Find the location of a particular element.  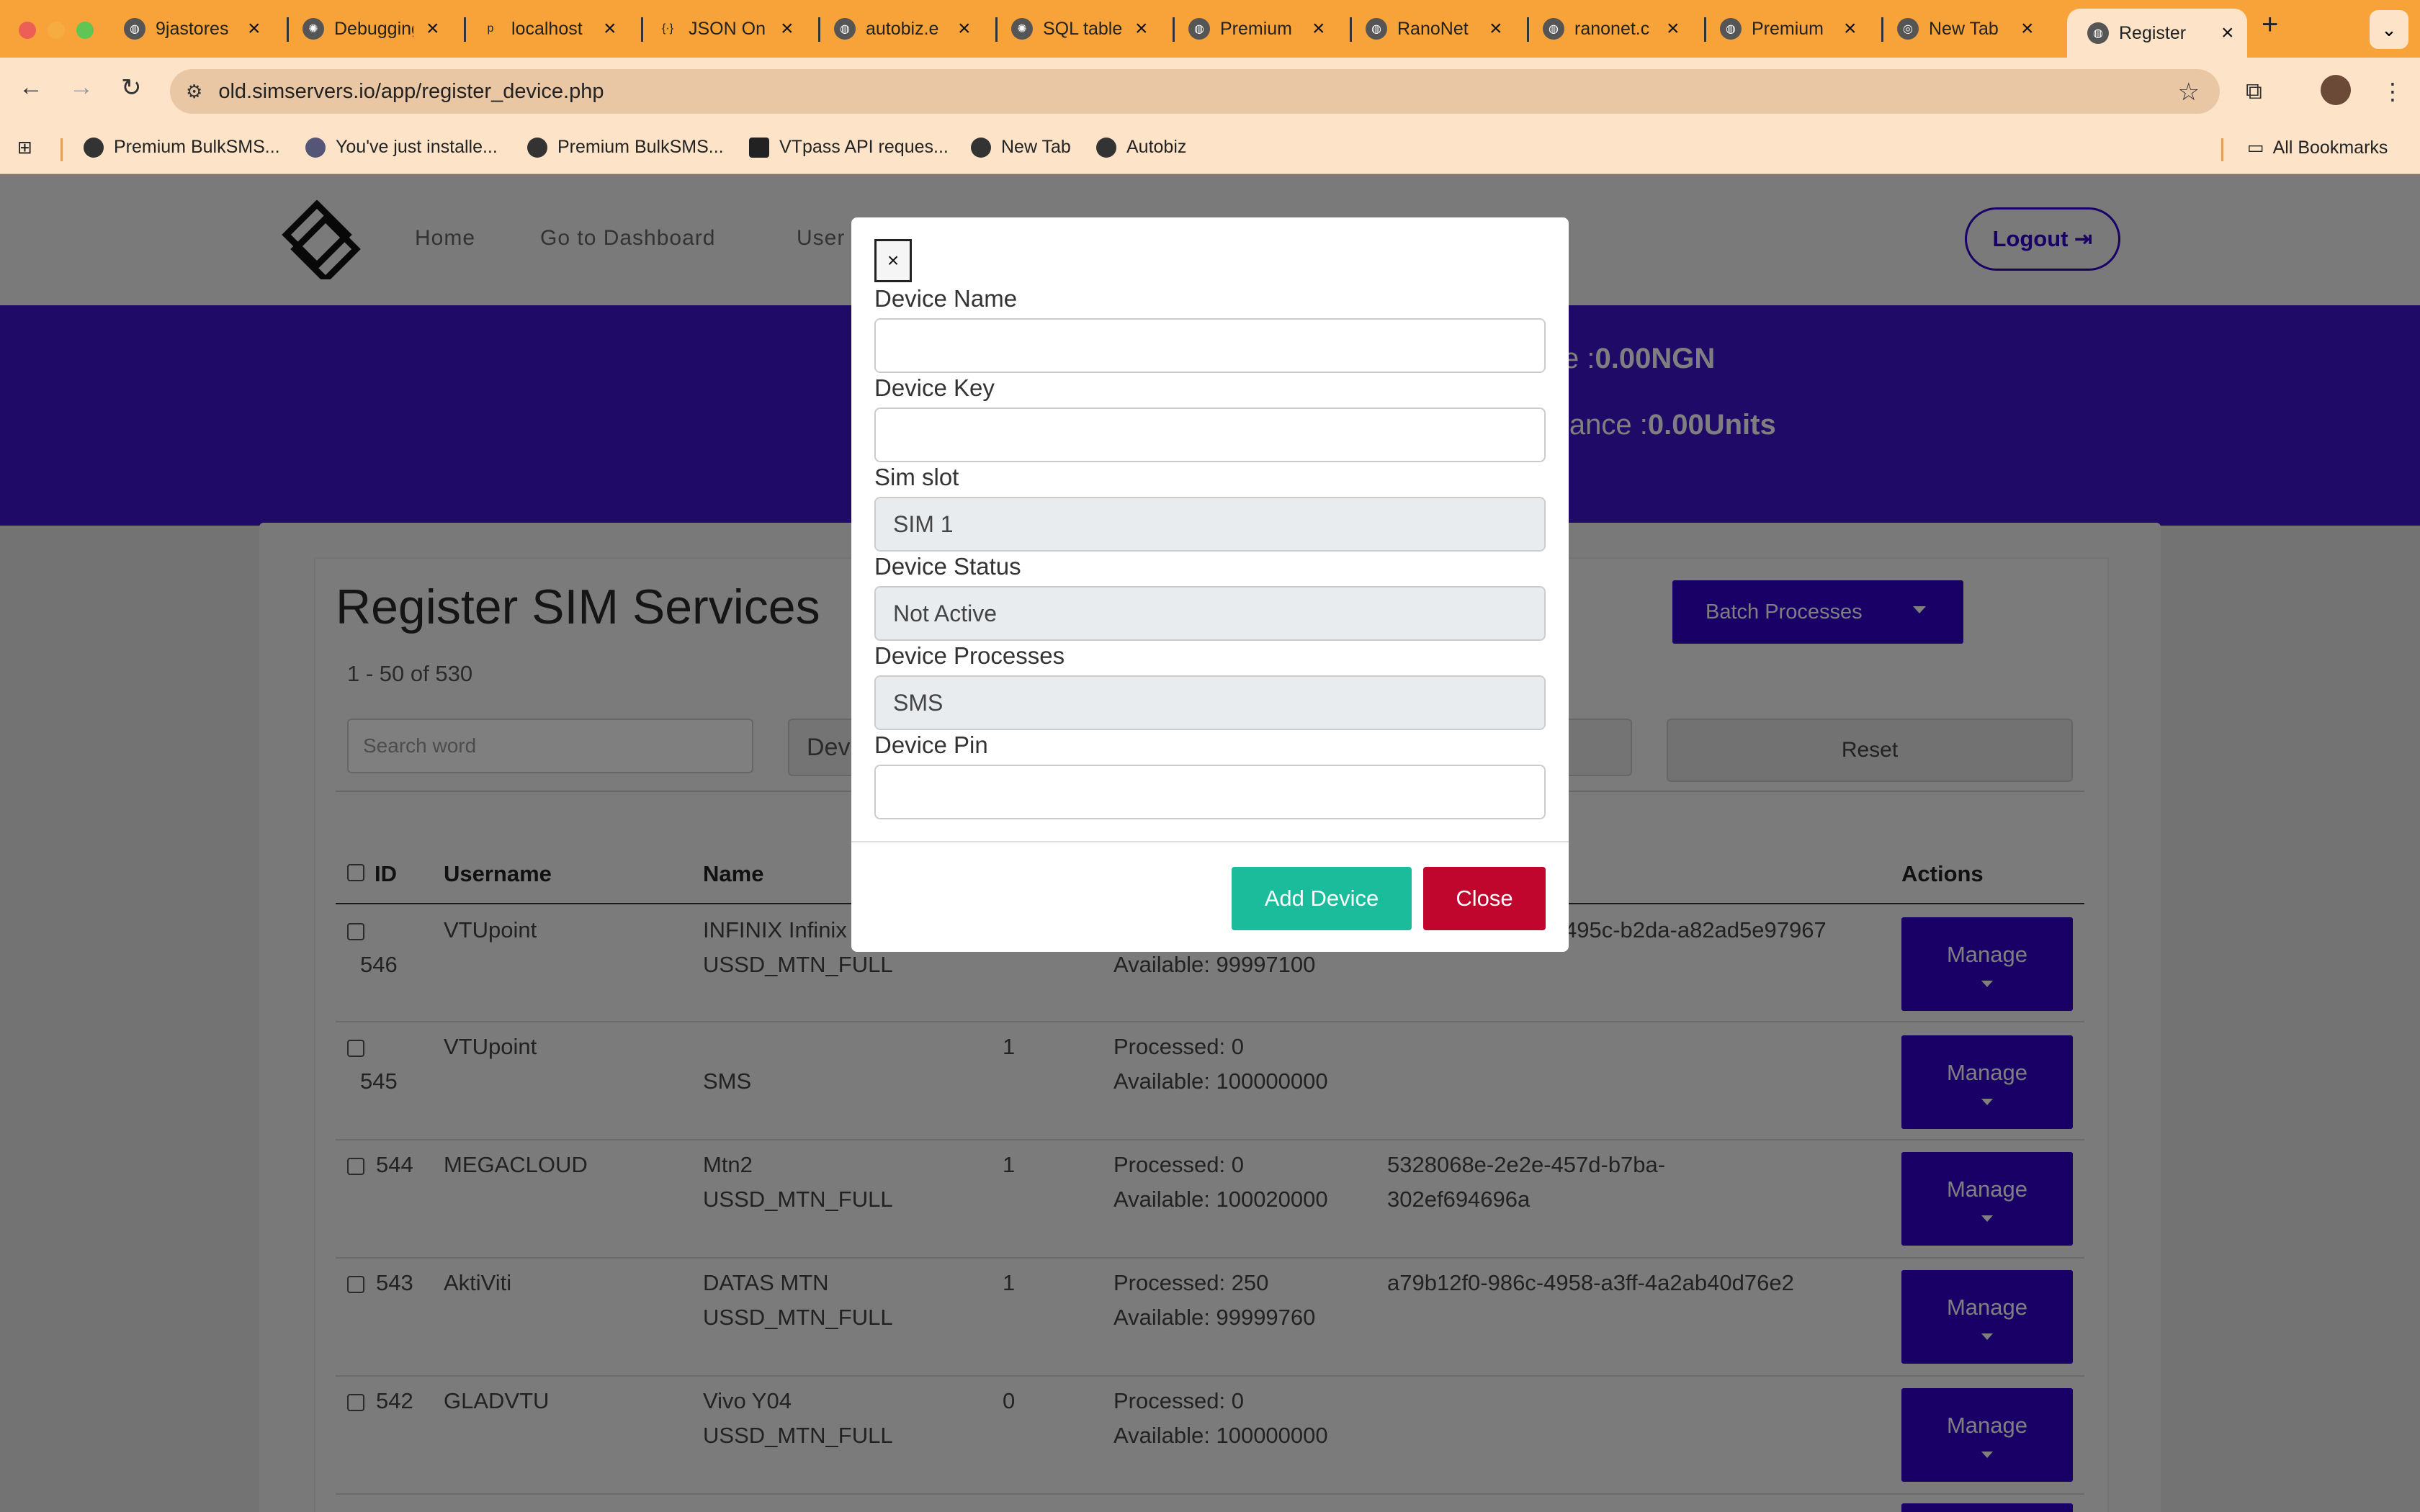

back-arrow-icon: ← is located at coordinates (31, 87).